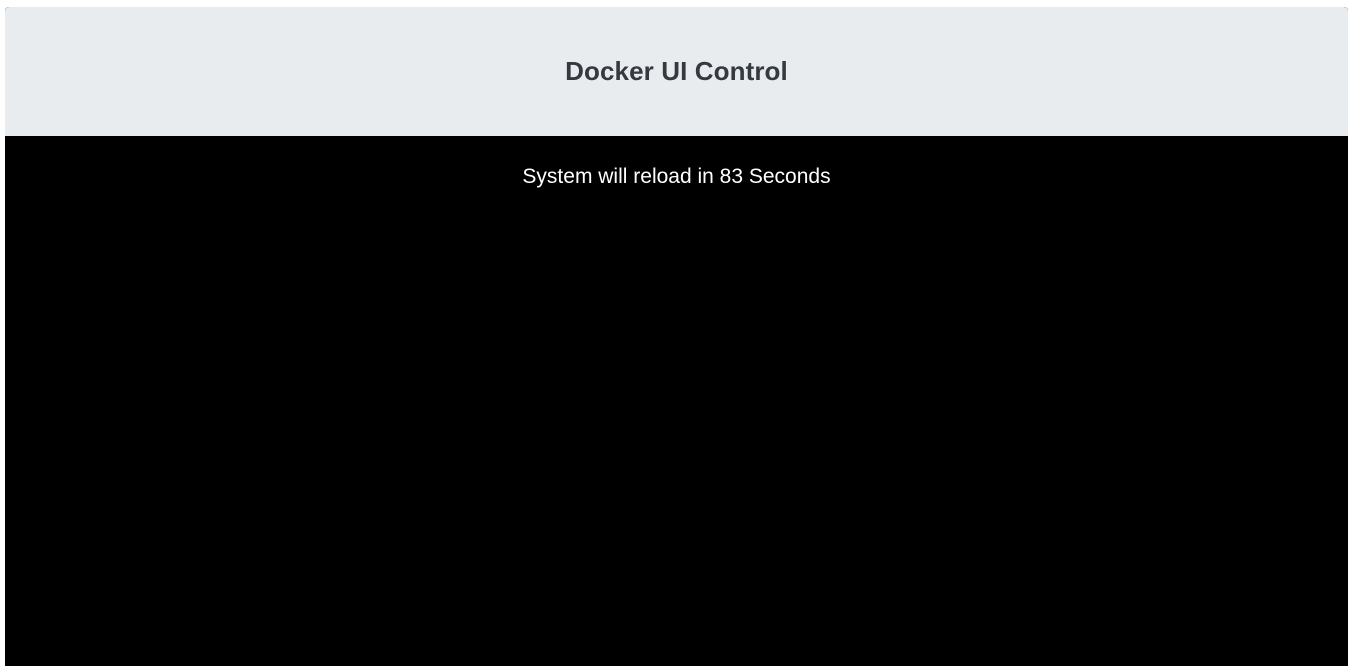 The height and width of the screenshot is (666, 1351). What do you see at coordinates (676, 176) in the screenshot?
I see `reload-countdown-message: System will reload in 83 Seconds` at bounding box center [676, 176].